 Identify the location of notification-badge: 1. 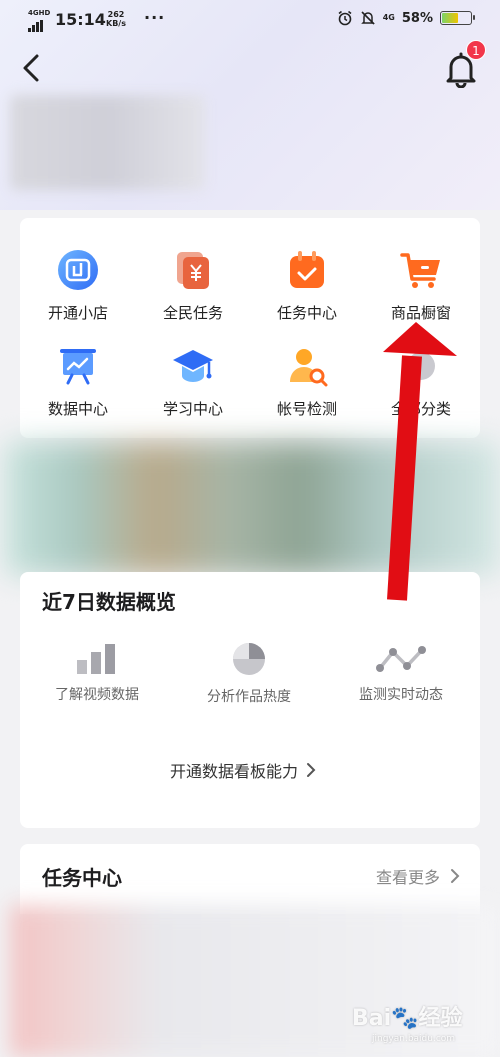
(476, 50).